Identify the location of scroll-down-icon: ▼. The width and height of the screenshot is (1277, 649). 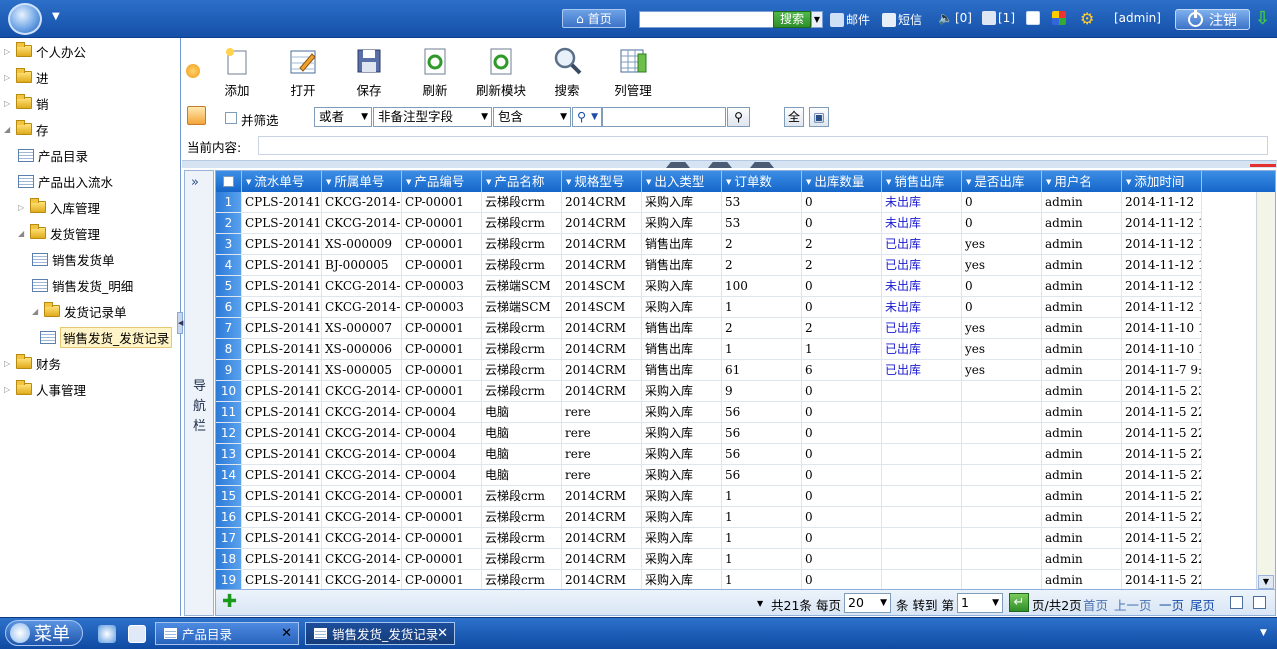
(1266, 582).